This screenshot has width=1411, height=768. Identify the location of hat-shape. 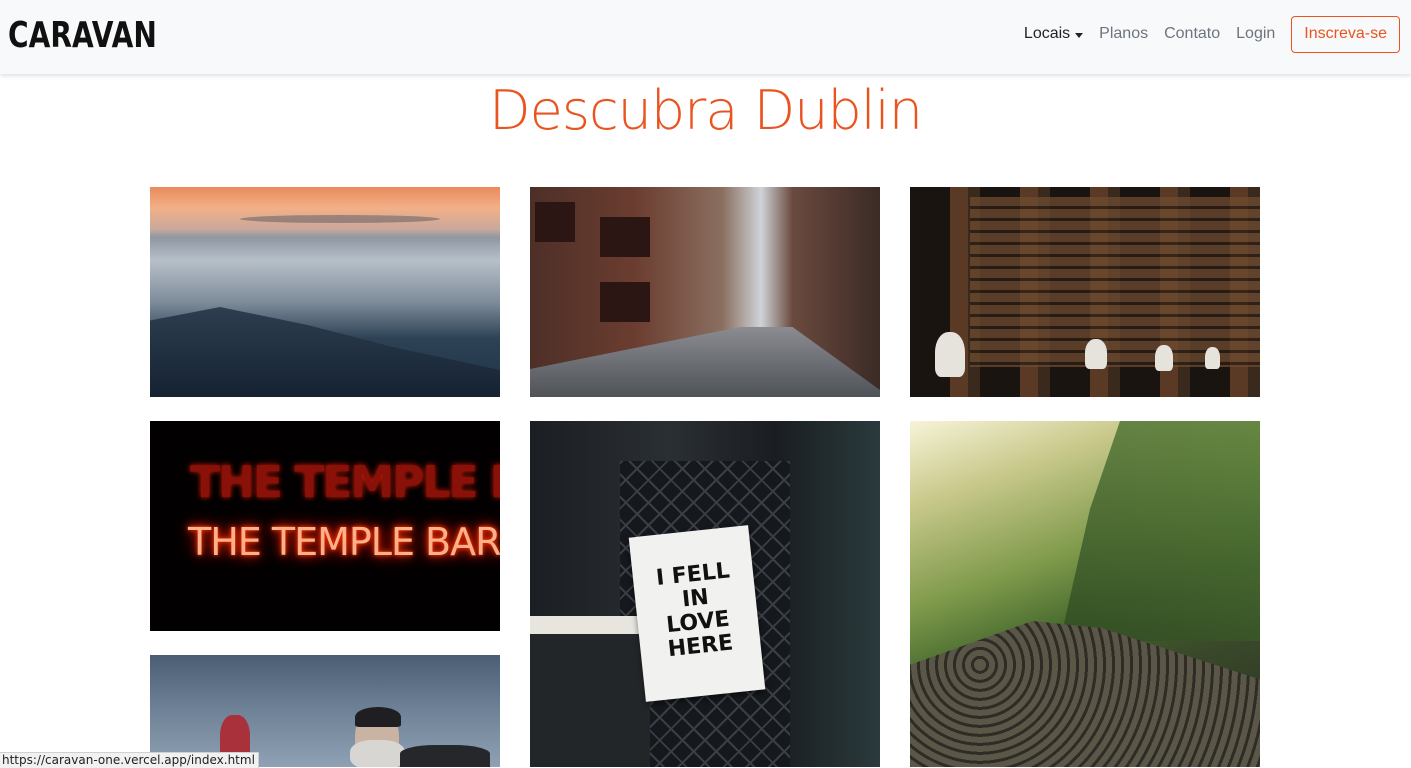
(378, 717).